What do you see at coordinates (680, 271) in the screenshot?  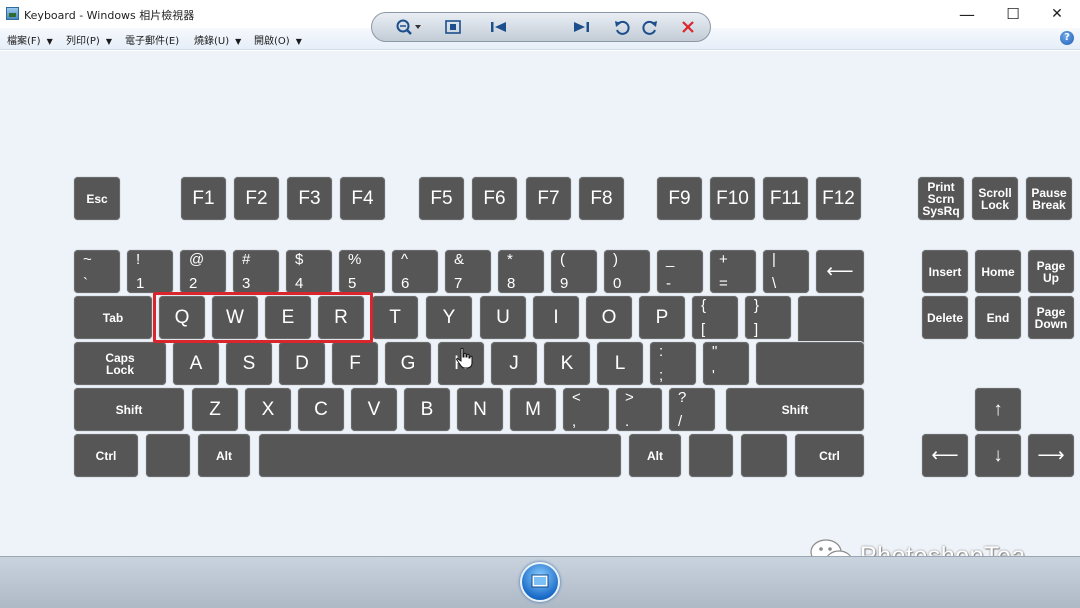 I see `key-symbol: _ -` at bounding box center [680, 271].